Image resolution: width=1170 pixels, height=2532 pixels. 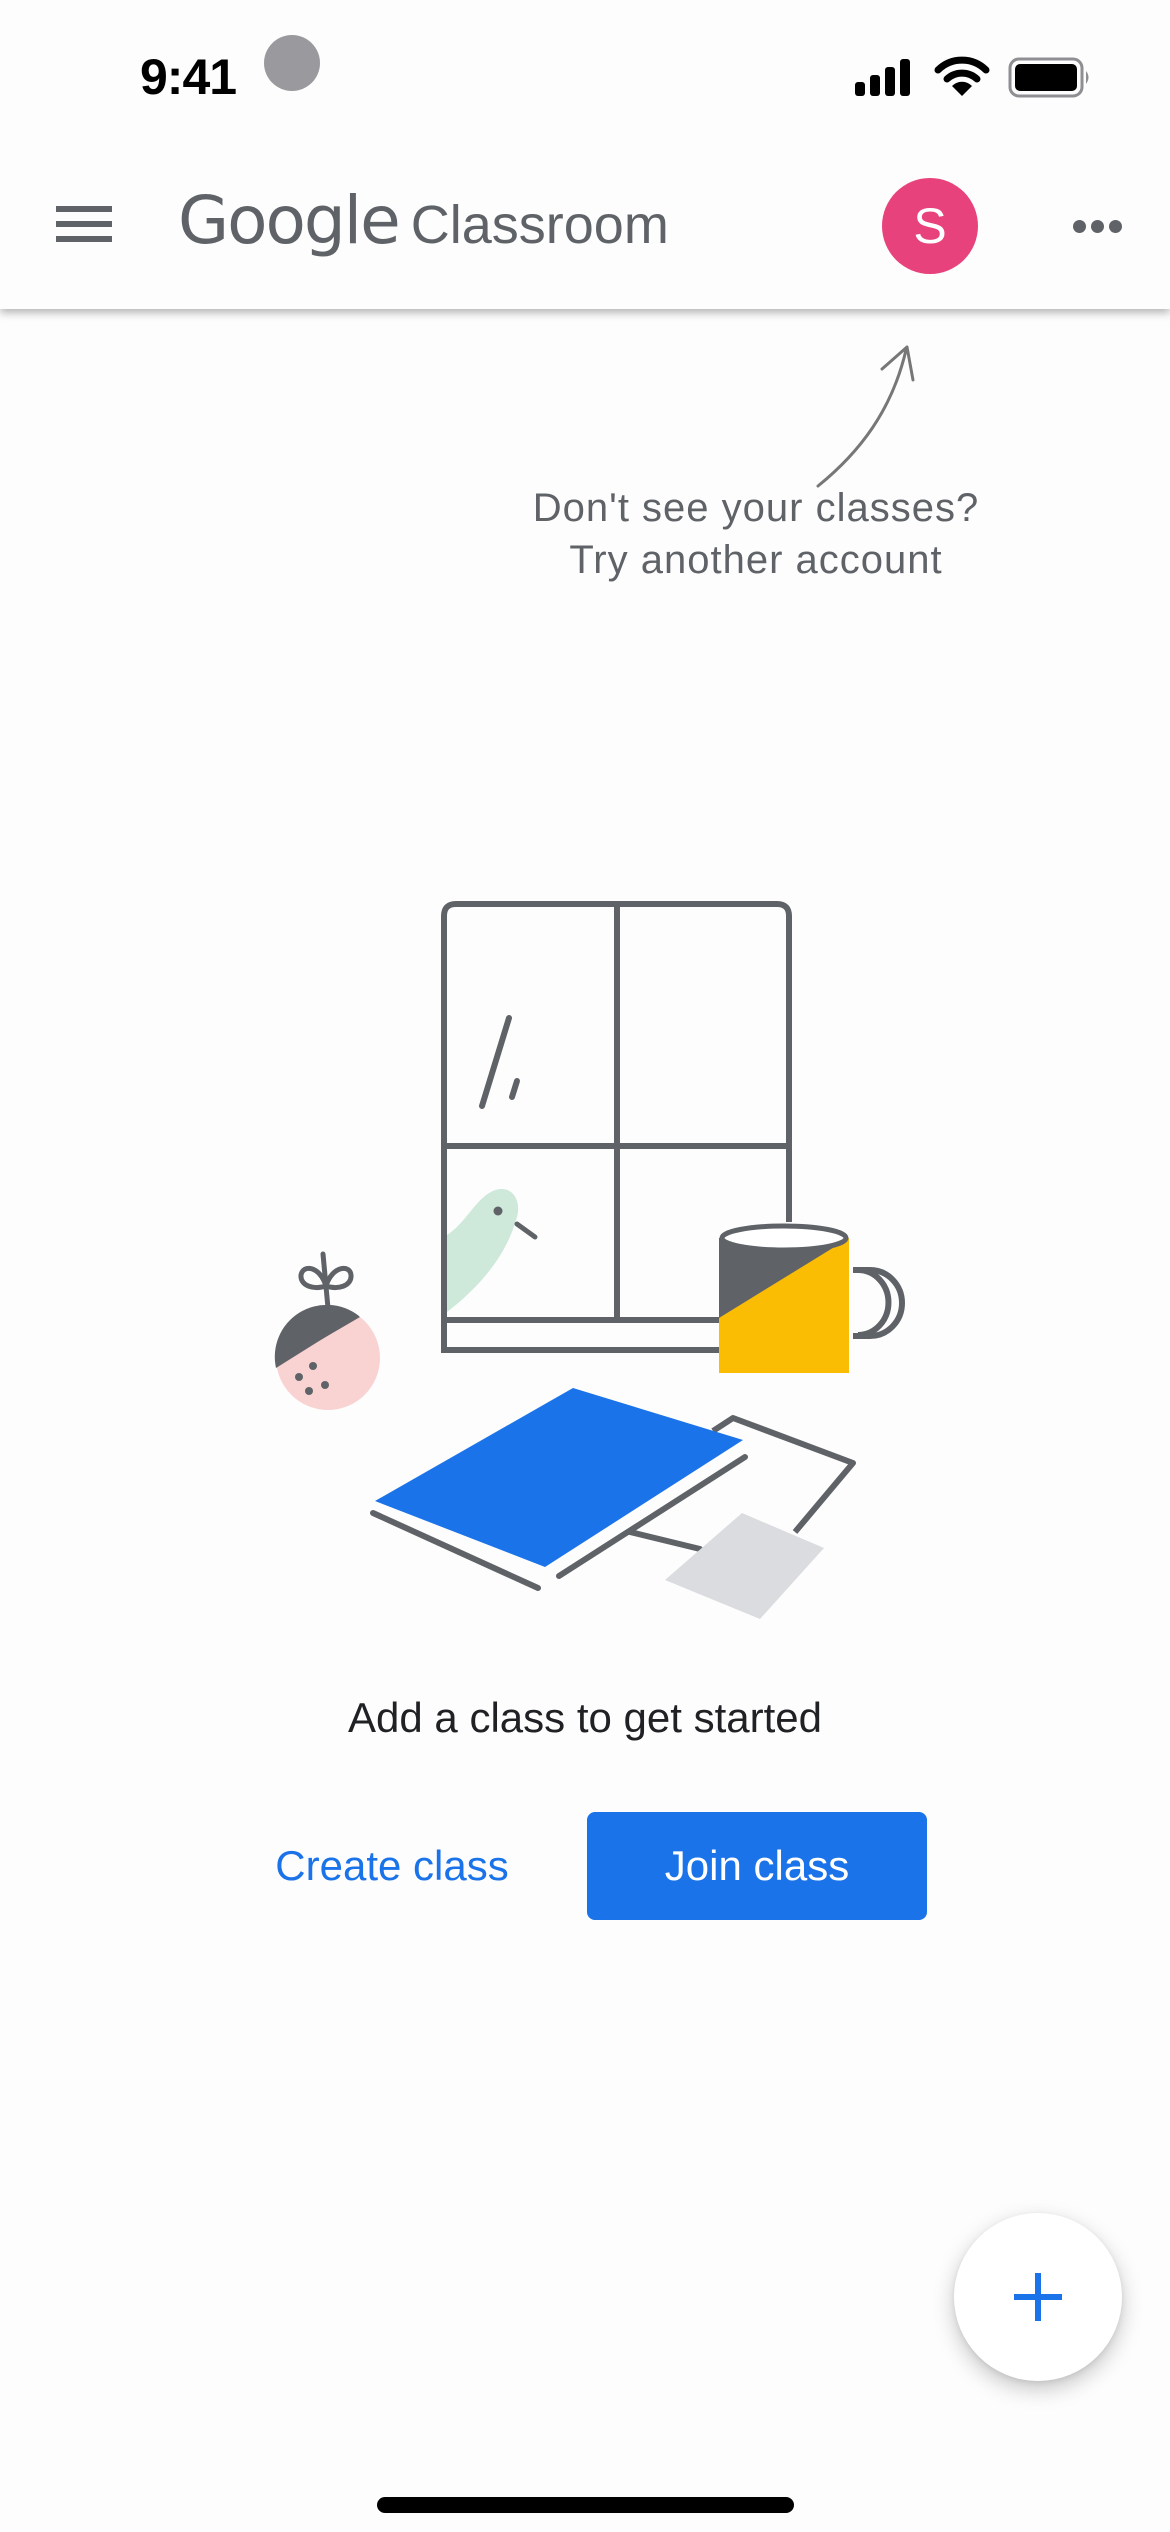 I want to click on bird-beak, so click(x=526, y=1230).